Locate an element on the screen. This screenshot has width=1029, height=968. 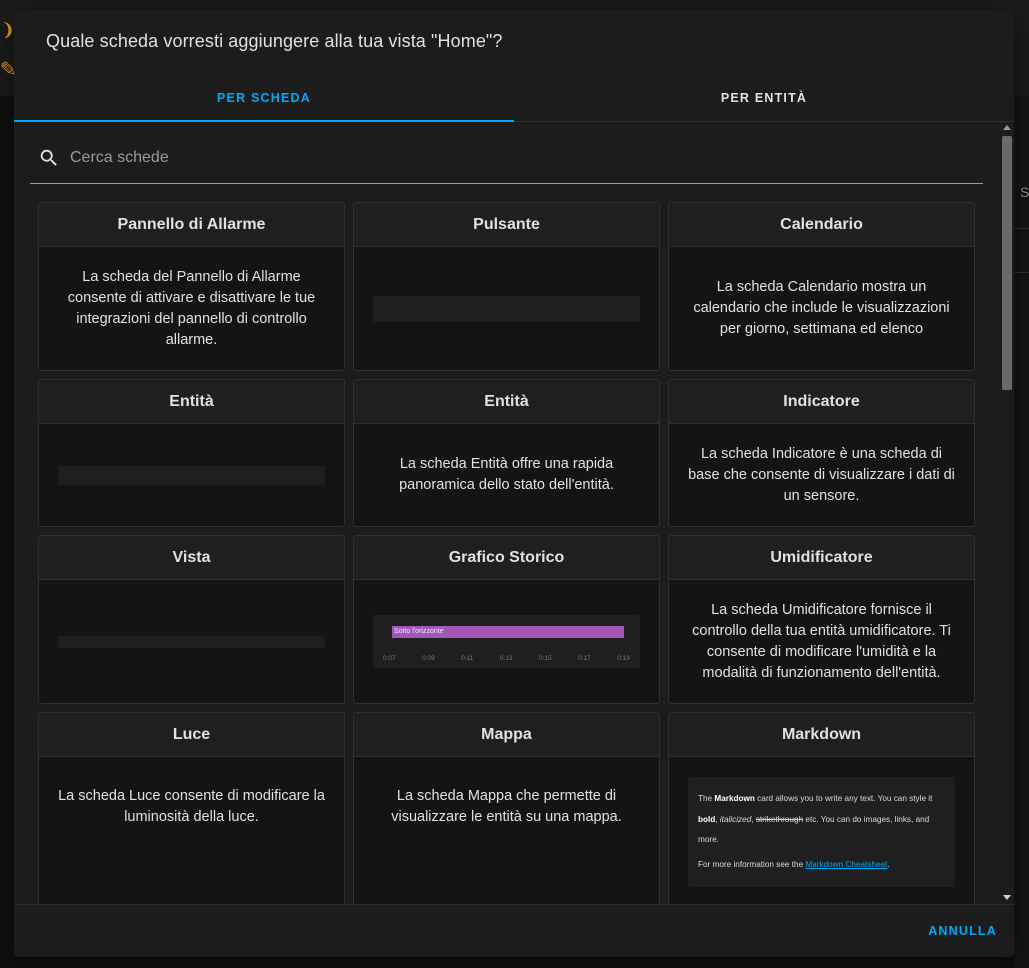
history-state-bar: Sotto l'orizzonte is located at coordinates (508, 632).